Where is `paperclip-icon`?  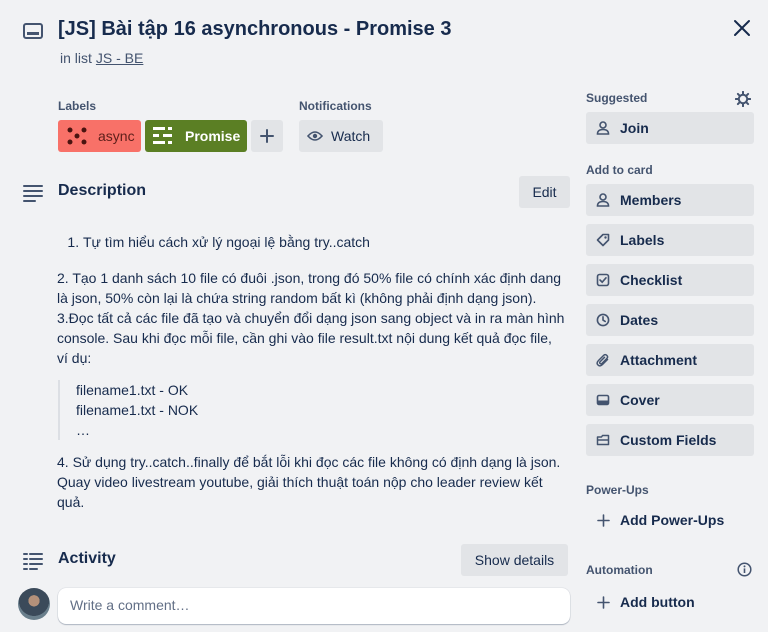
paperclip-icon is located at coordinates (603, 360).